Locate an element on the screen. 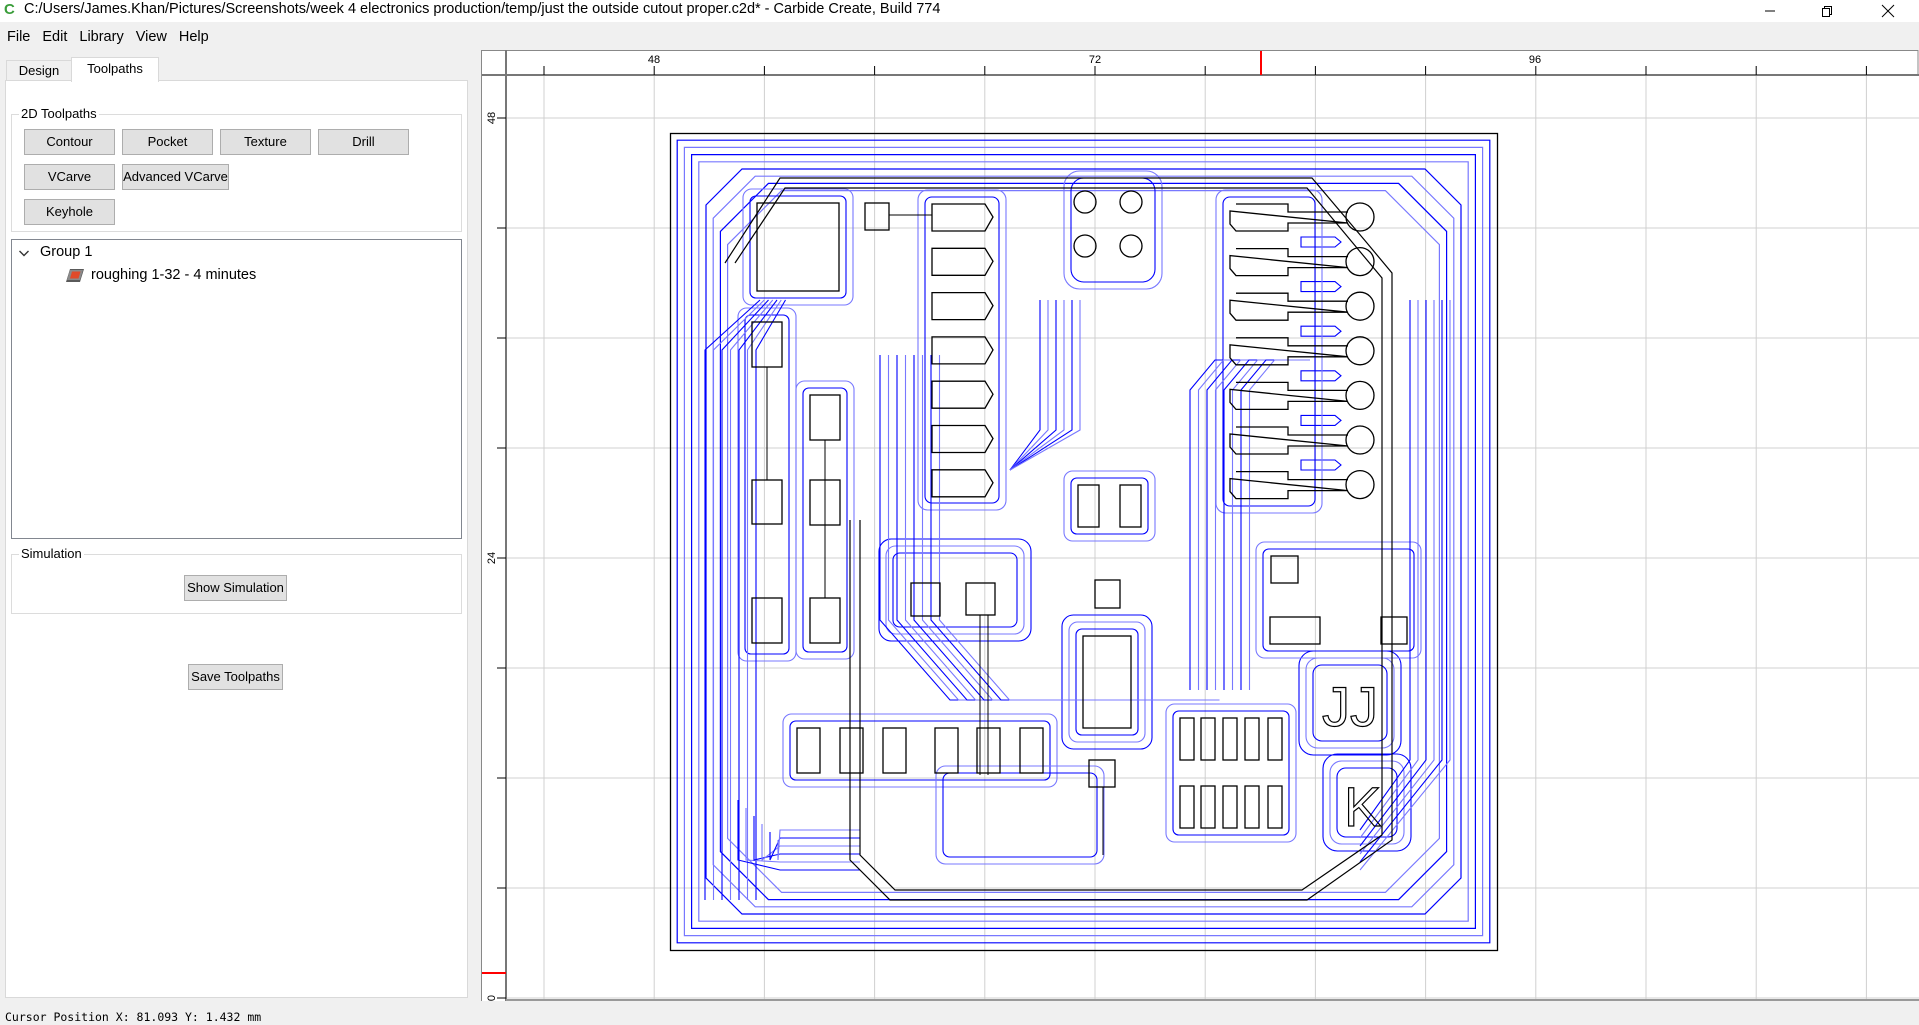  chevron-down-icon is located at coordinates (24, 254).